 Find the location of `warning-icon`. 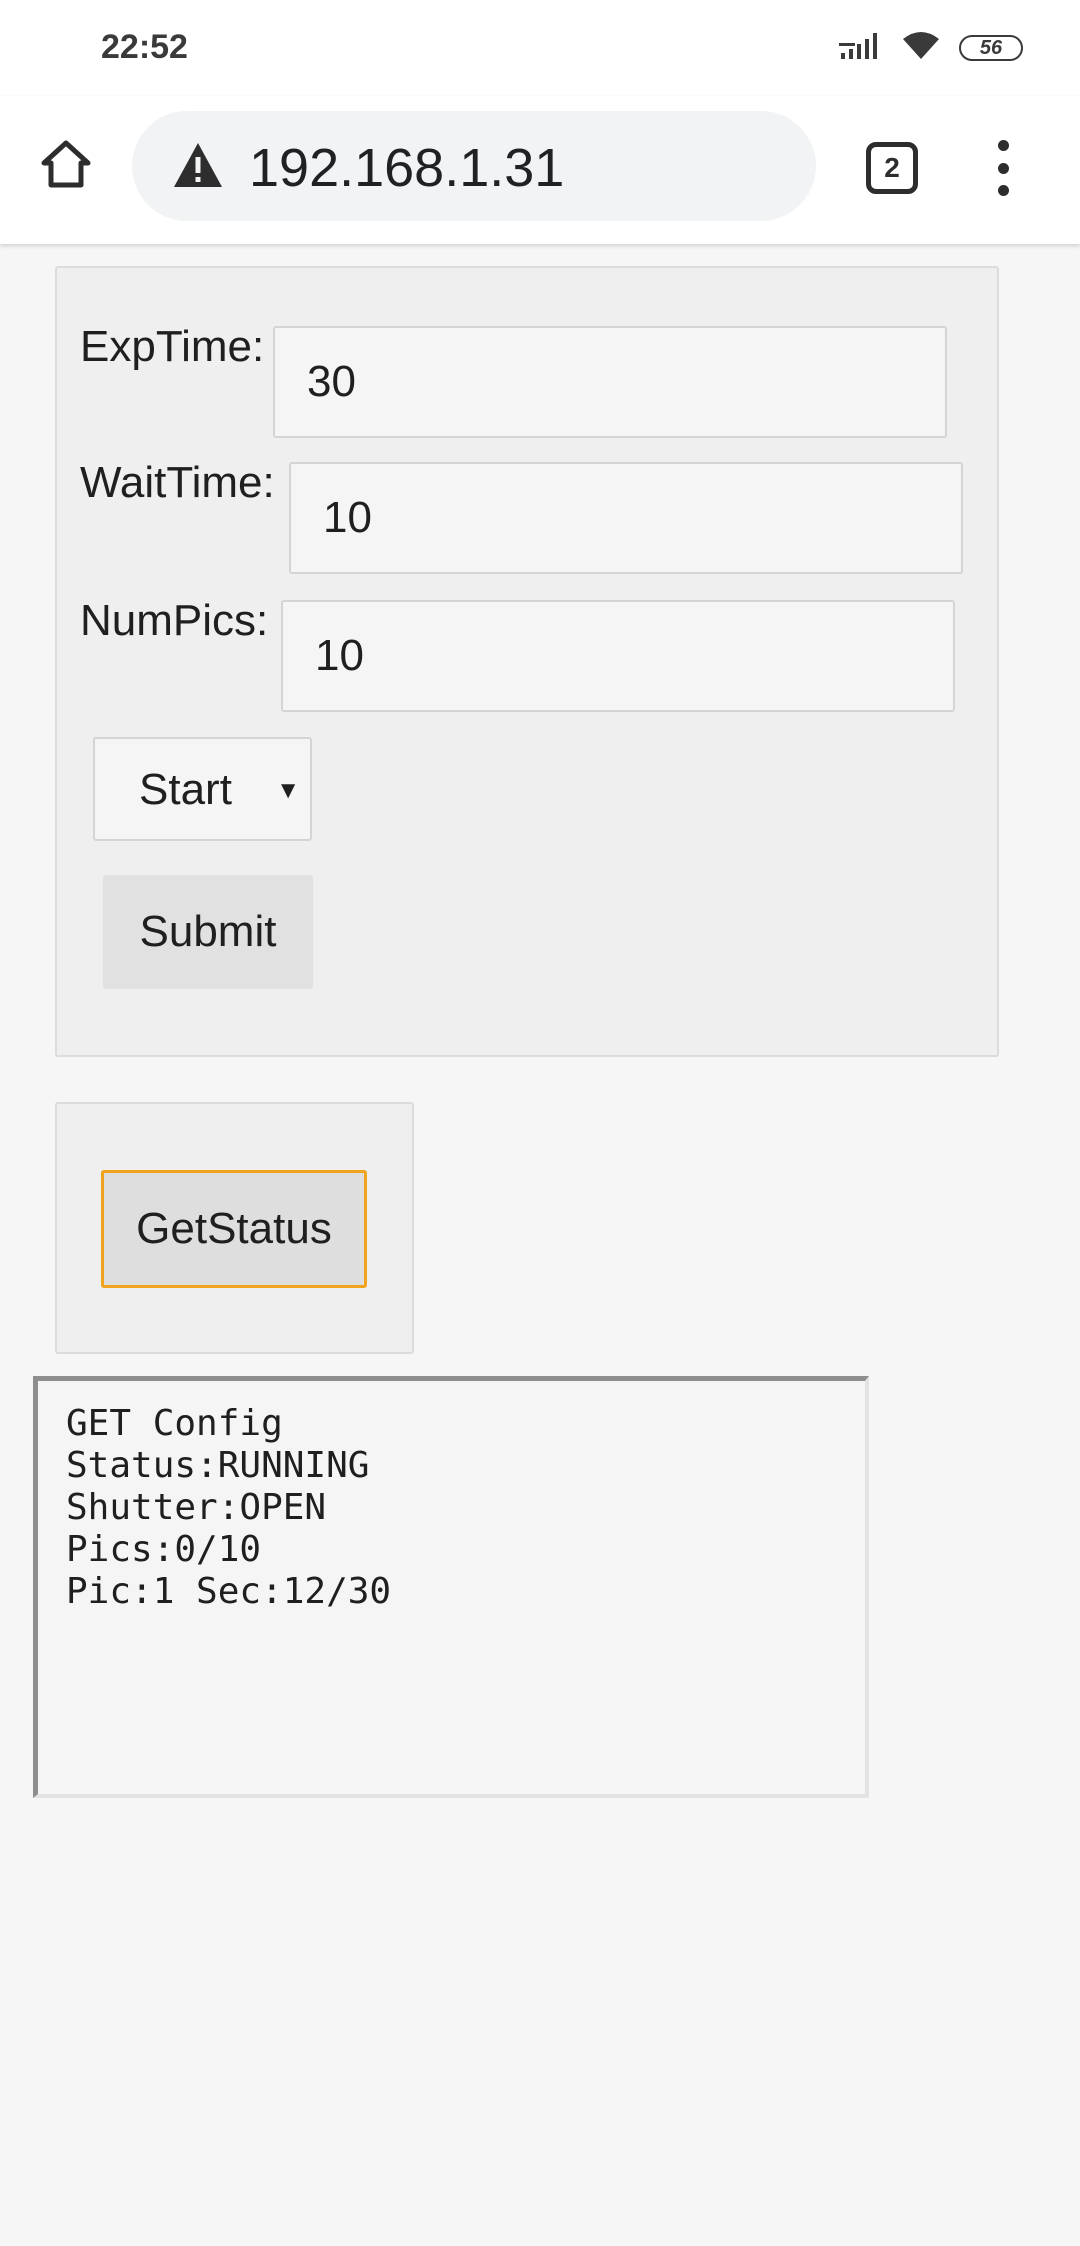

warning-icon is located at coordinates (198, 165).